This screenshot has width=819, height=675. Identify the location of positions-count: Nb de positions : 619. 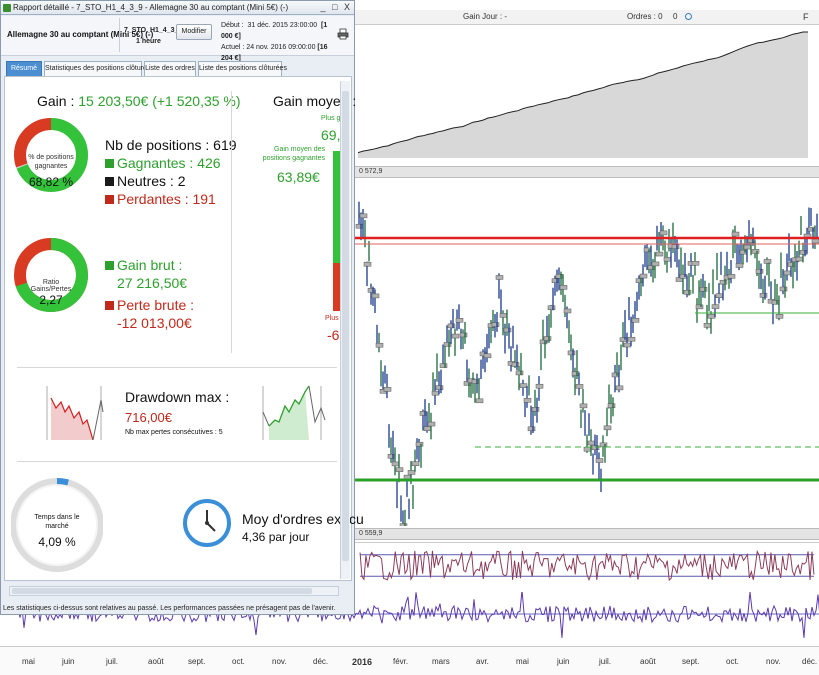
(171, 145).